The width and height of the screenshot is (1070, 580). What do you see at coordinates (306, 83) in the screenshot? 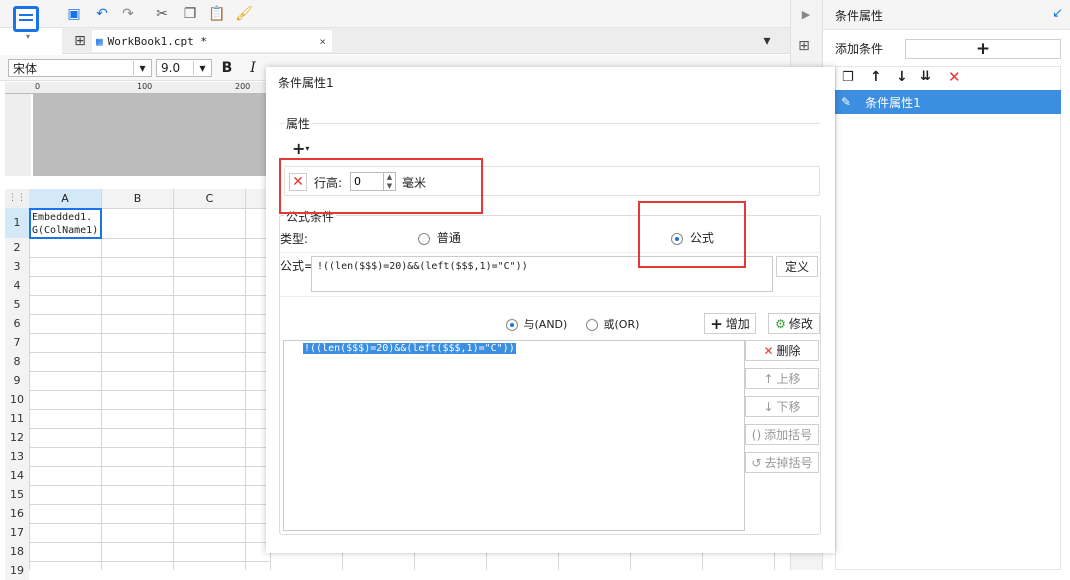
I see `dialog-title: 条件属性1` at bounding box center [306, 83].